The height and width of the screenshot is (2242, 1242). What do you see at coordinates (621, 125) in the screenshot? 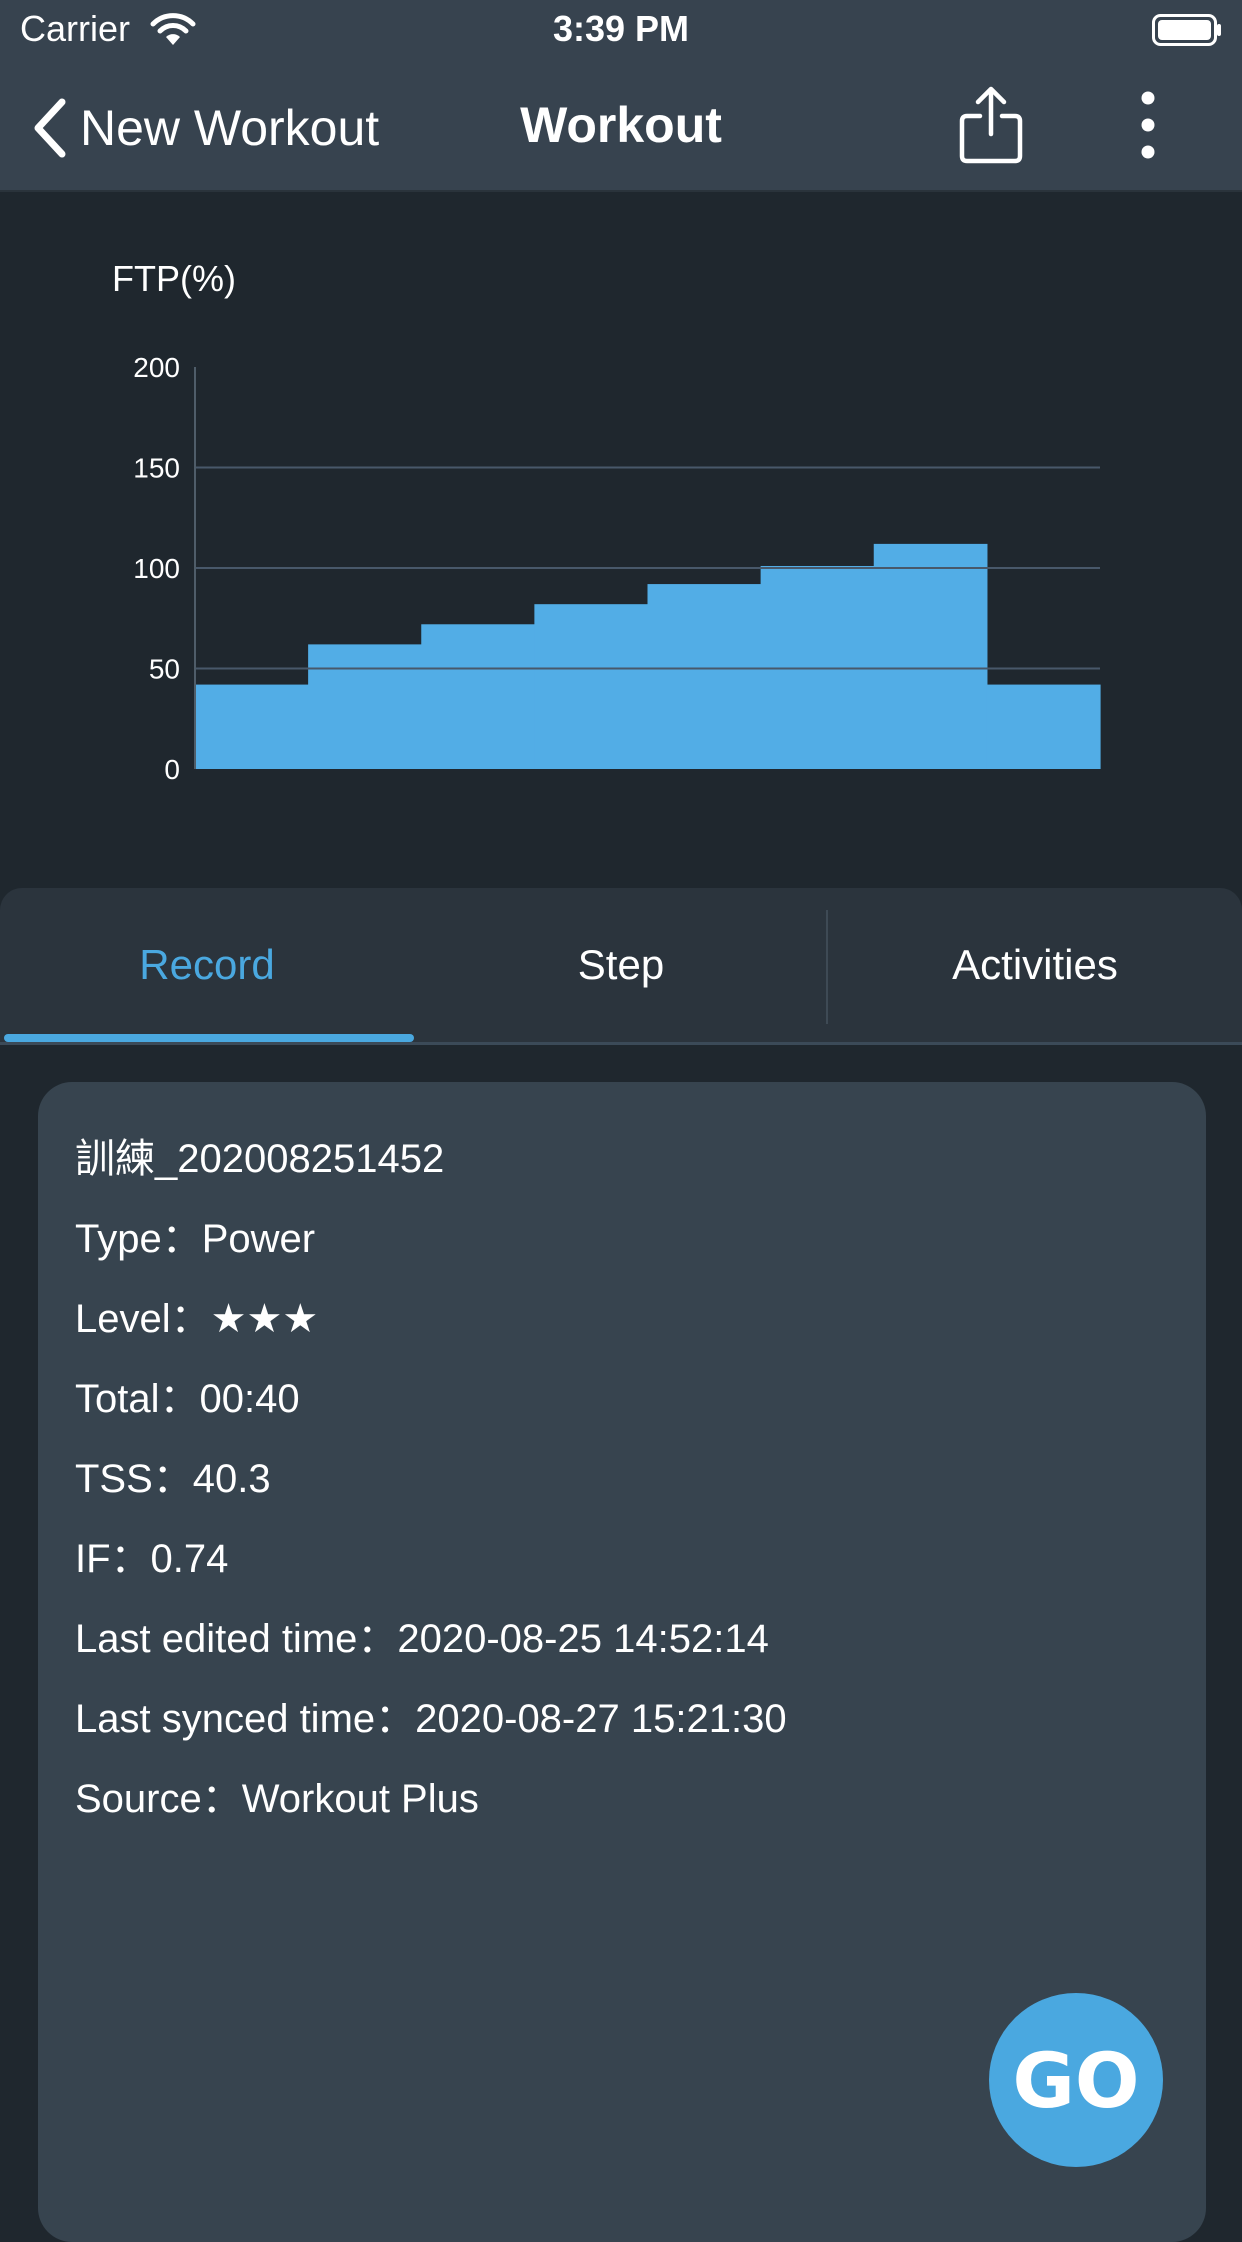
I see `page-title: Workout` at bounding box center [621, 125].